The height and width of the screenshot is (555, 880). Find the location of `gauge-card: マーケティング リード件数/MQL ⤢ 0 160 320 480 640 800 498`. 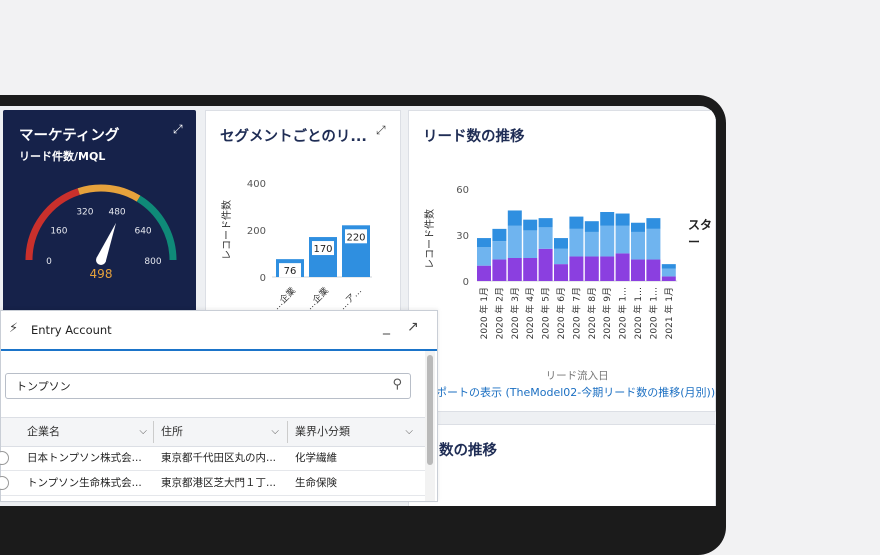

gauge-card: マーケティング リード件数/MQL ⤢ 0 160 320 480 640 800 498 is located at coordinates (99, 215).